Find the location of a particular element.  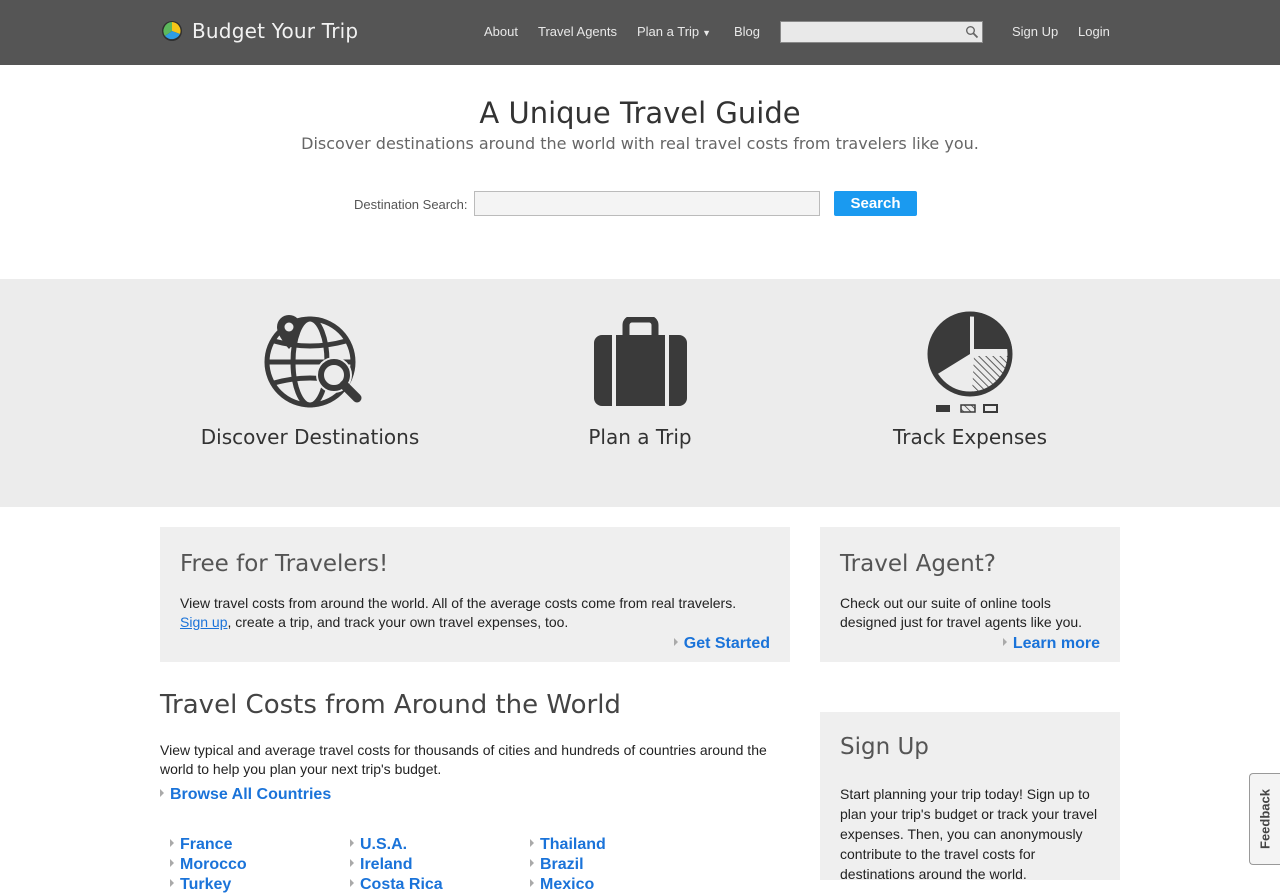

country-link: U.S.A. is located at coordinates (378, 845).